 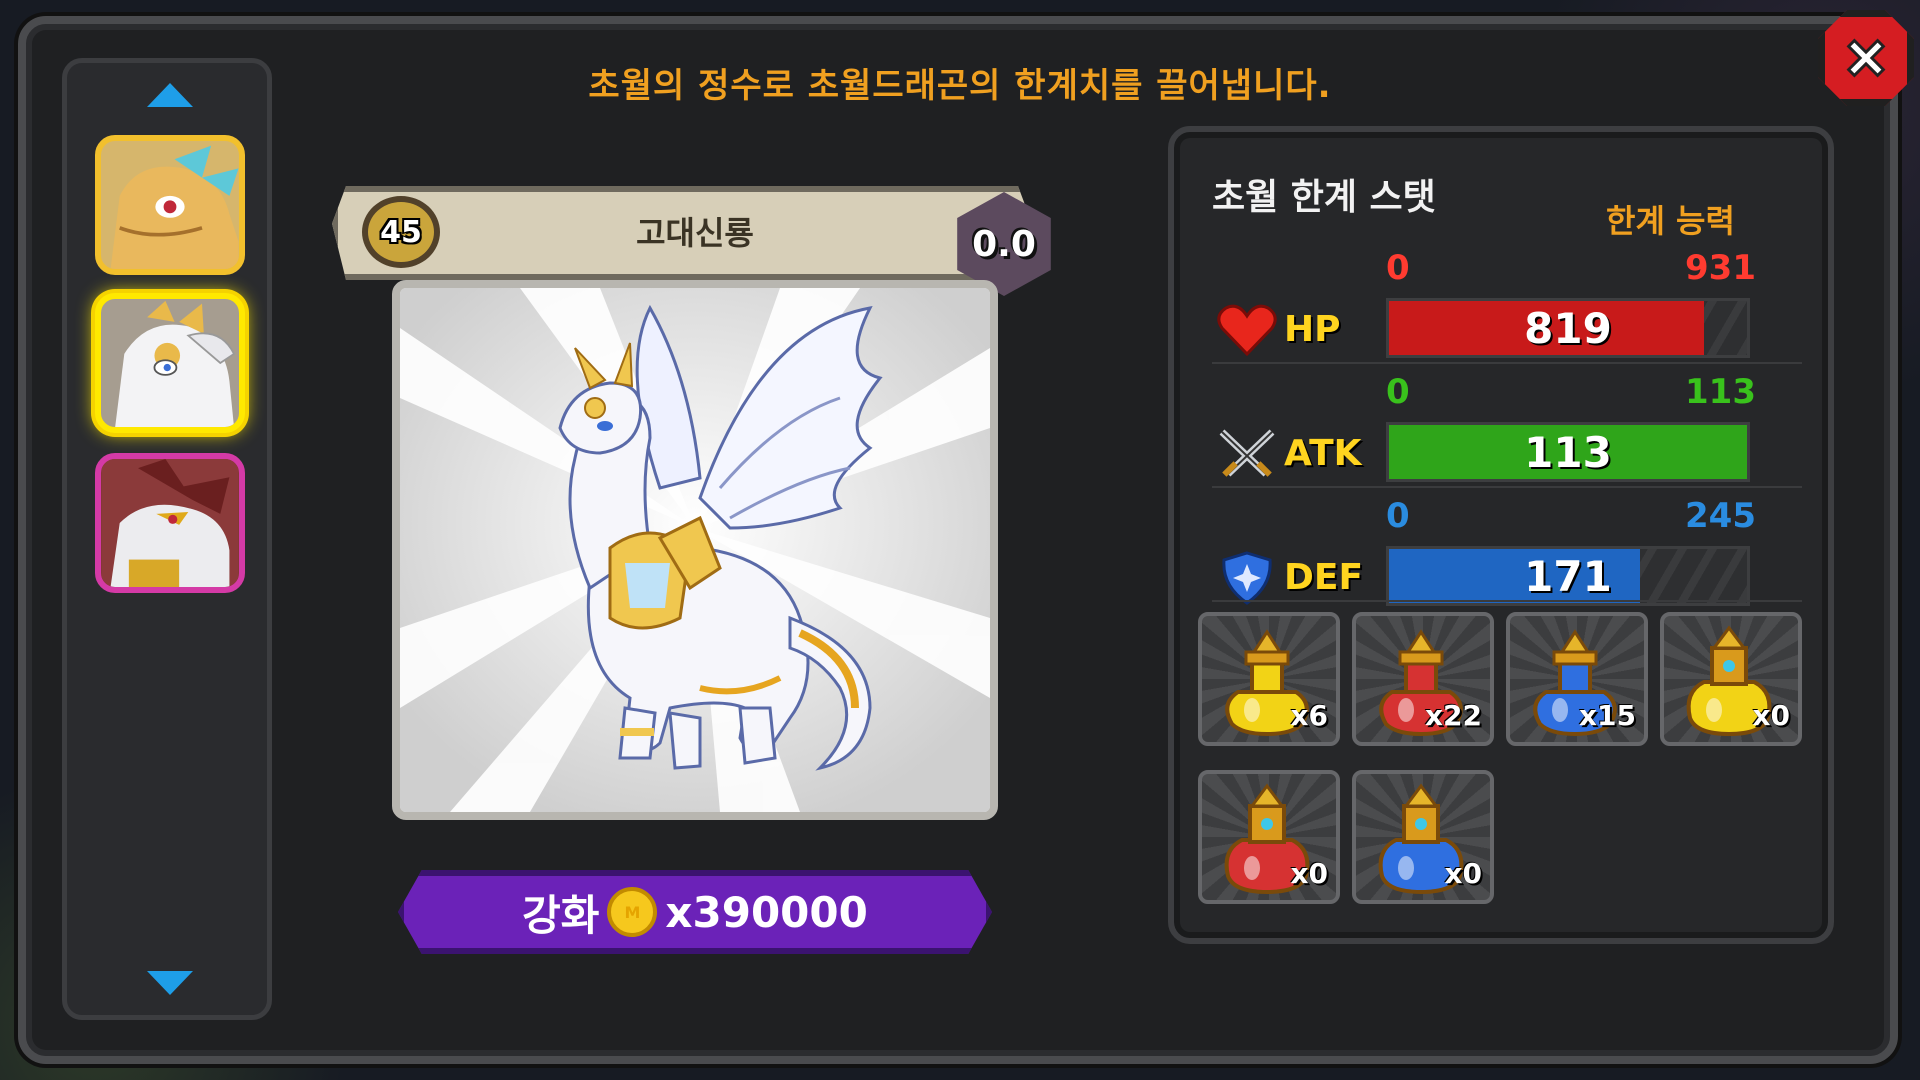 What do you see at coordinates (632, 912) in the screenshot?
I see `gold-coin-icon: M` at bounding box center [632, 912].